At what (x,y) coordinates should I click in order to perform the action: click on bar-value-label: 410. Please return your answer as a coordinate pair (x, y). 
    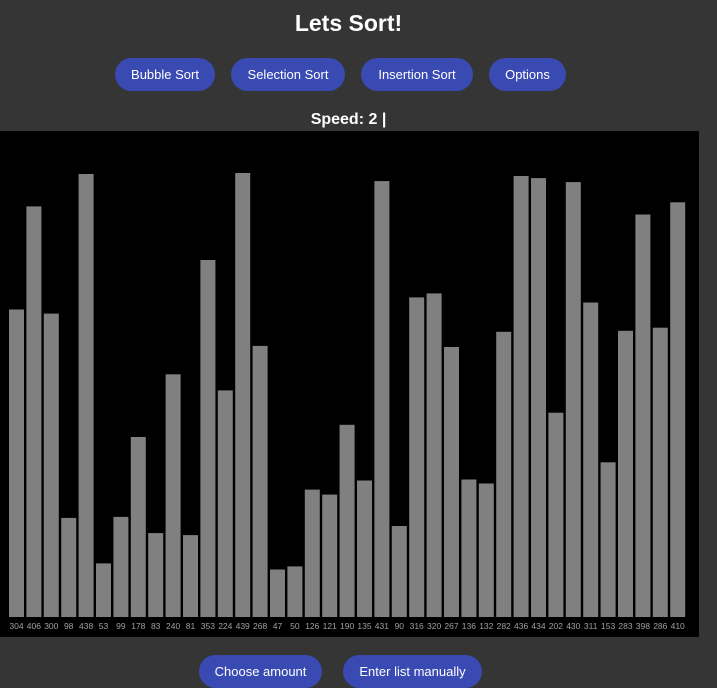
    Looking at the image, I should click on (678, 626).